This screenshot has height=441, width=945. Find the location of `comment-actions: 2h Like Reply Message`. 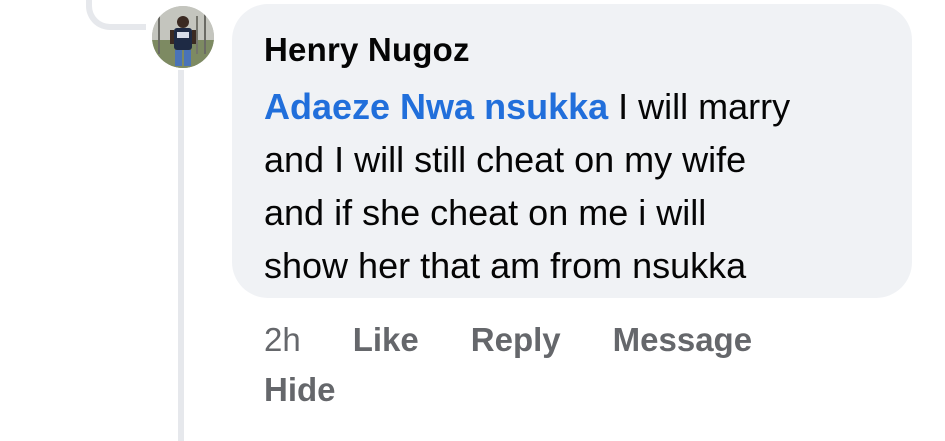

comment-actions: 2h Like Reply Message is located at coordinates (508, 340).